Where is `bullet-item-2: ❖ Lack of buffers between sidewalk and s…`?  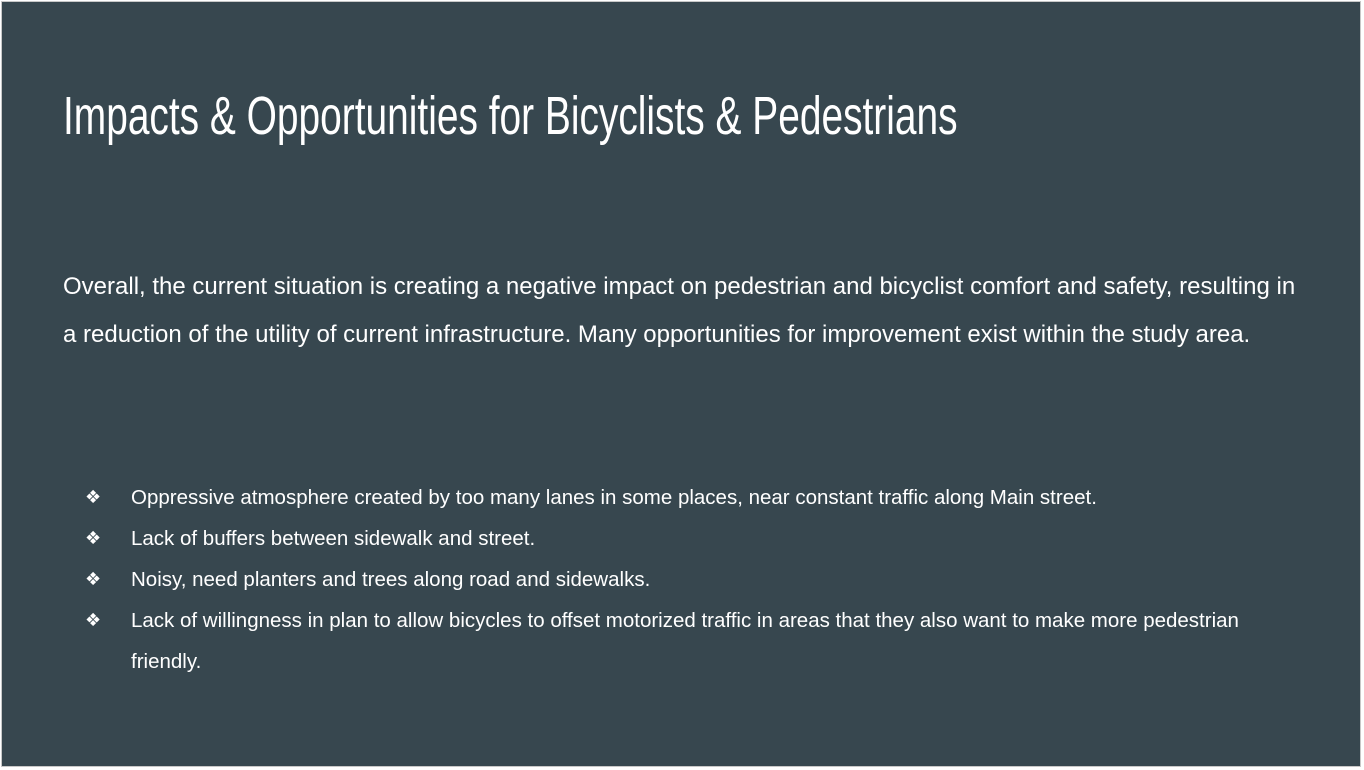
bullet-item-2: ❖ Lack of buffers between sidewalk and s… is located at coordinates (683, 538).